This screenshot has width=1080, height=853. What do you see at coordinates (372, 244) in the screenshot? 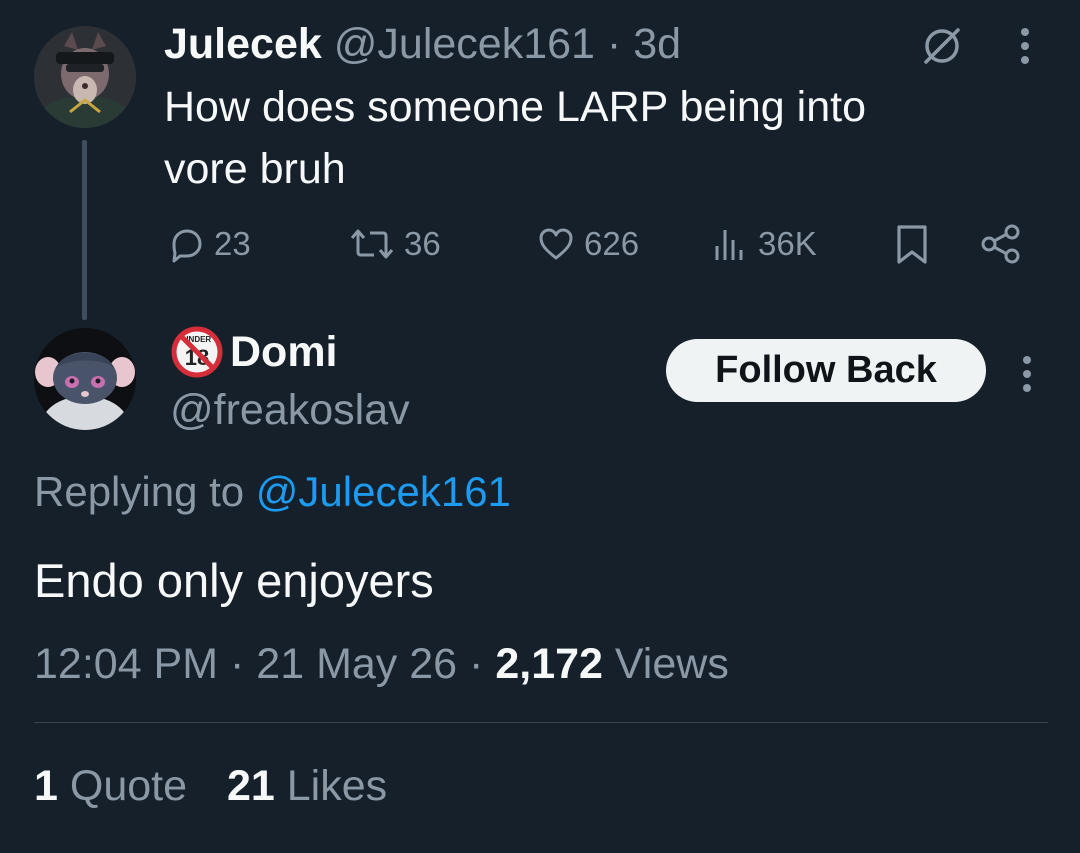
I see `retweet-icon` at bounding box center [372, 244].